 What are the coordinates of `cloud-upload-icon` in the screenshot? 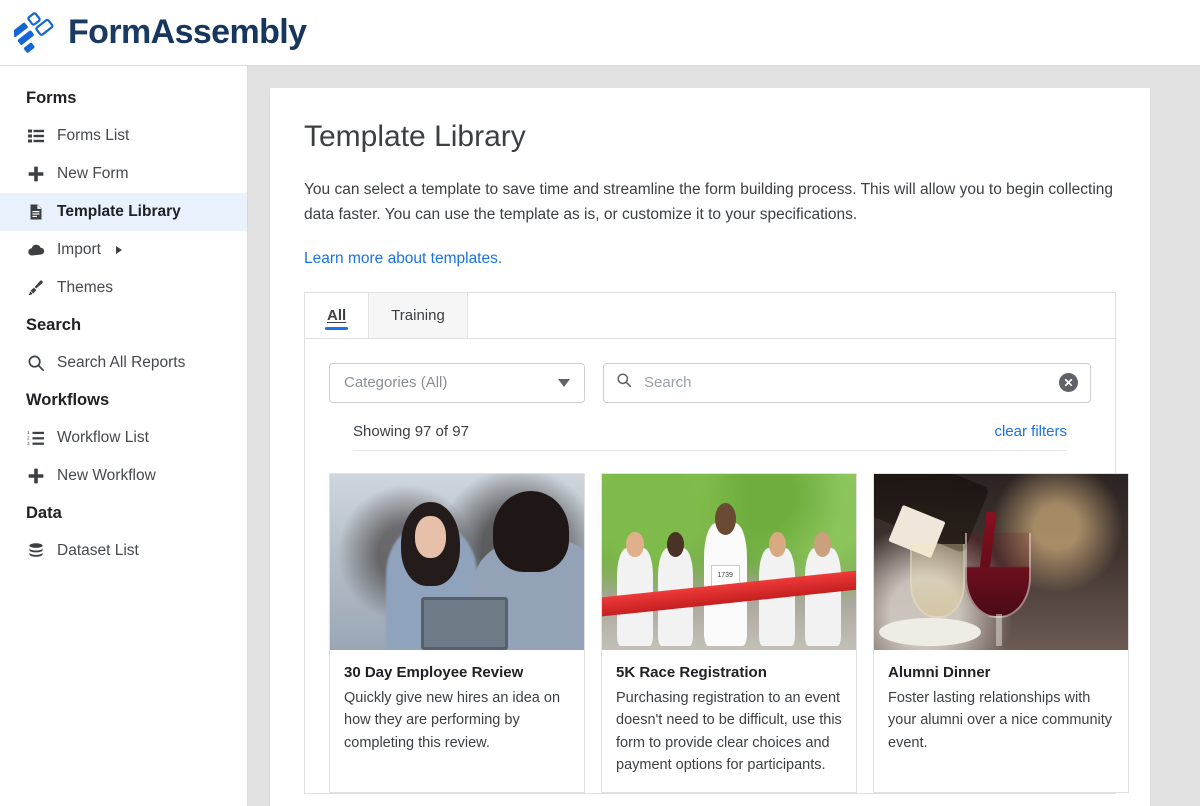 It's located at (36, 250).